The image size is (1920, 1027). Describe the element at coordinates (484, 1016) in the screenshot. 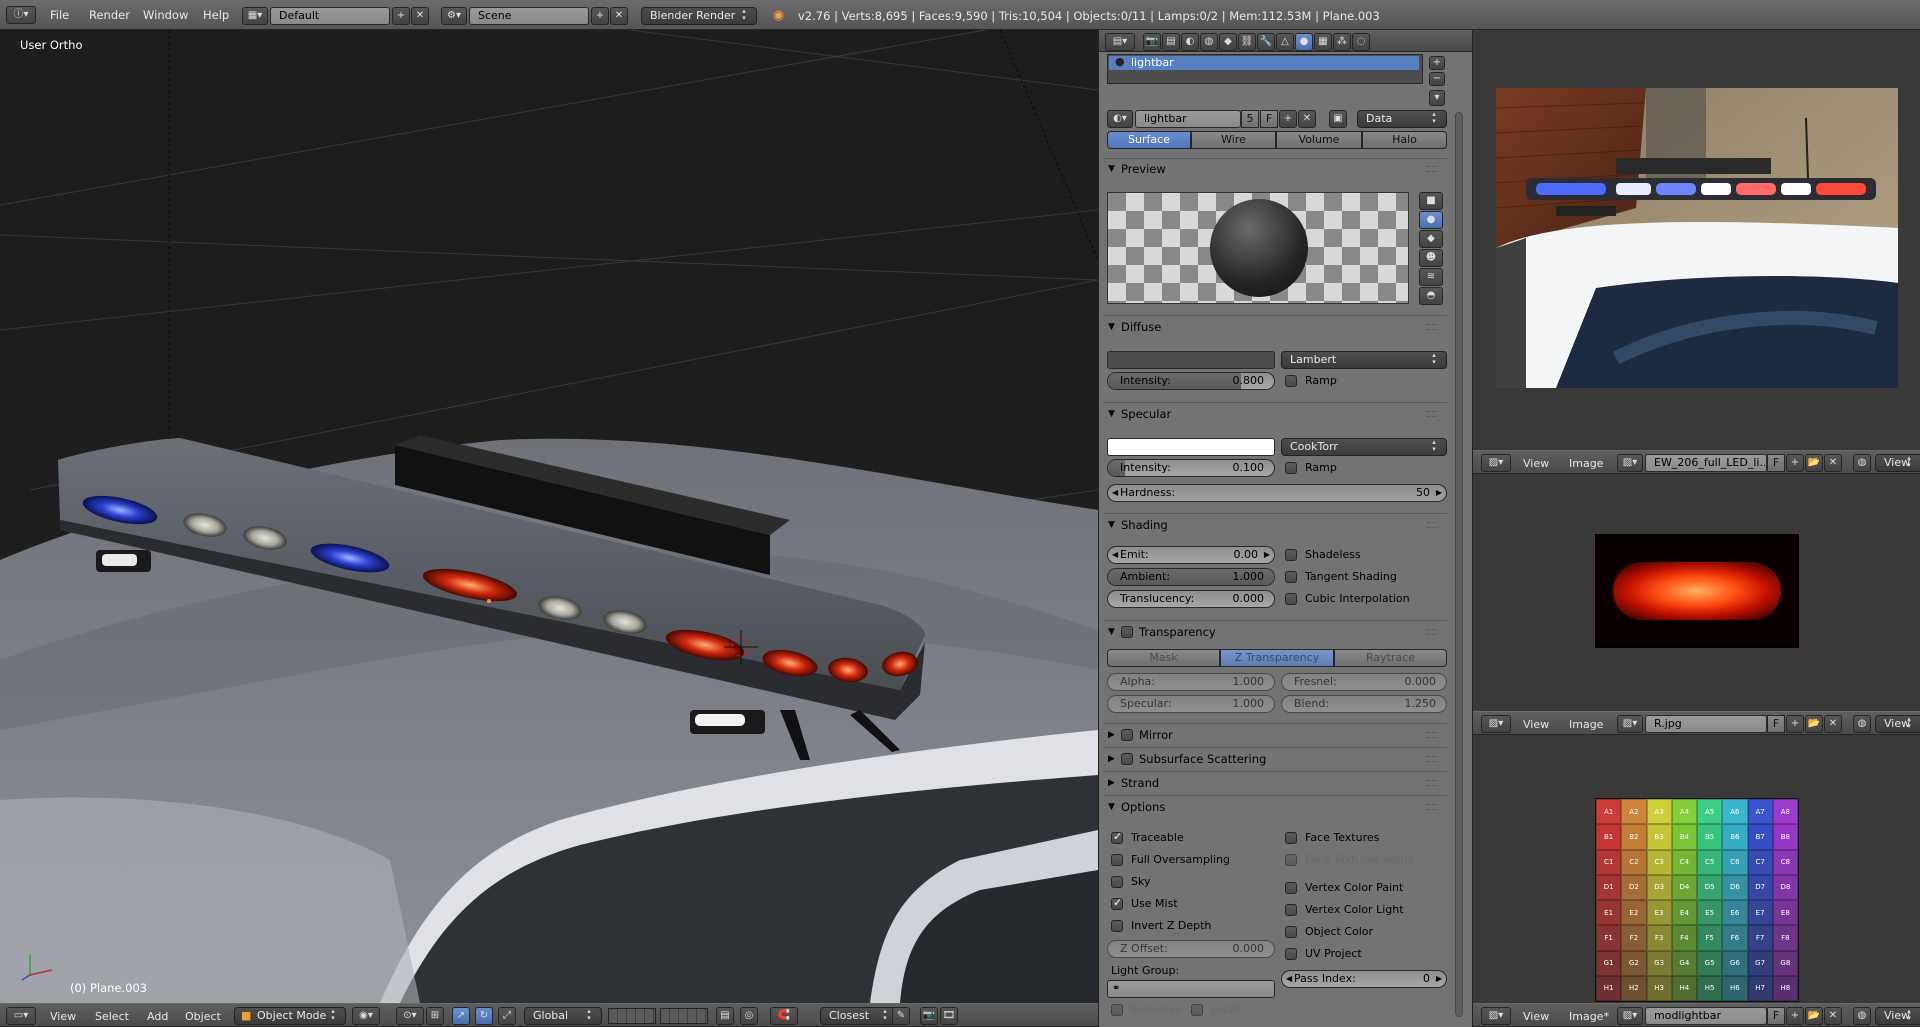

I see `rotate-manipulator-button: ↻` at that location.